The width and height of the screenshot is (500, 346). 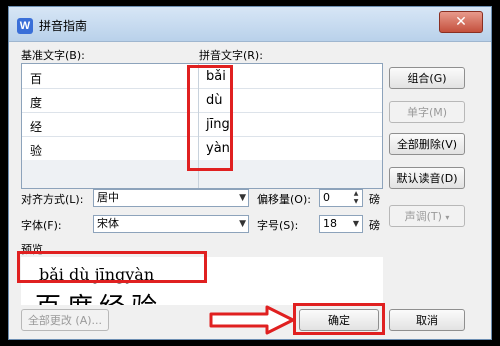 I want to click on offset-unit-label: 磅, so click(x=374, y=199).